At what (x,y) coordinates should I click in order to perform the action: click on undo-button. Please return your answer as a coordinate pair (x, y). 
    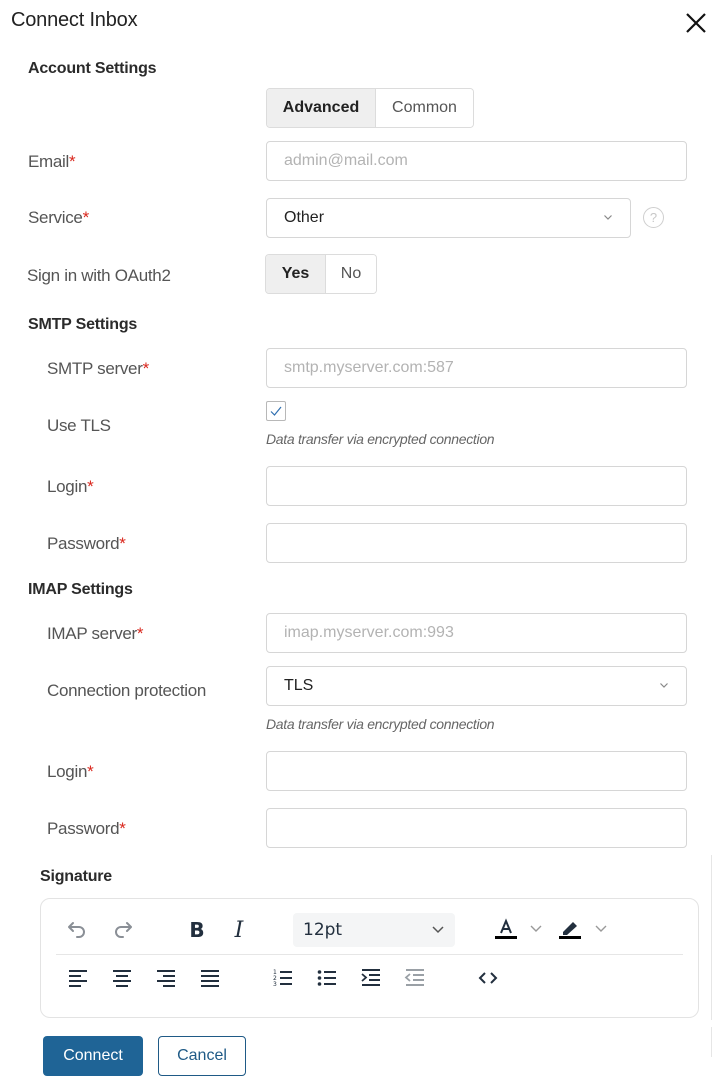
    Looking at the image, I should click on (77, 930).